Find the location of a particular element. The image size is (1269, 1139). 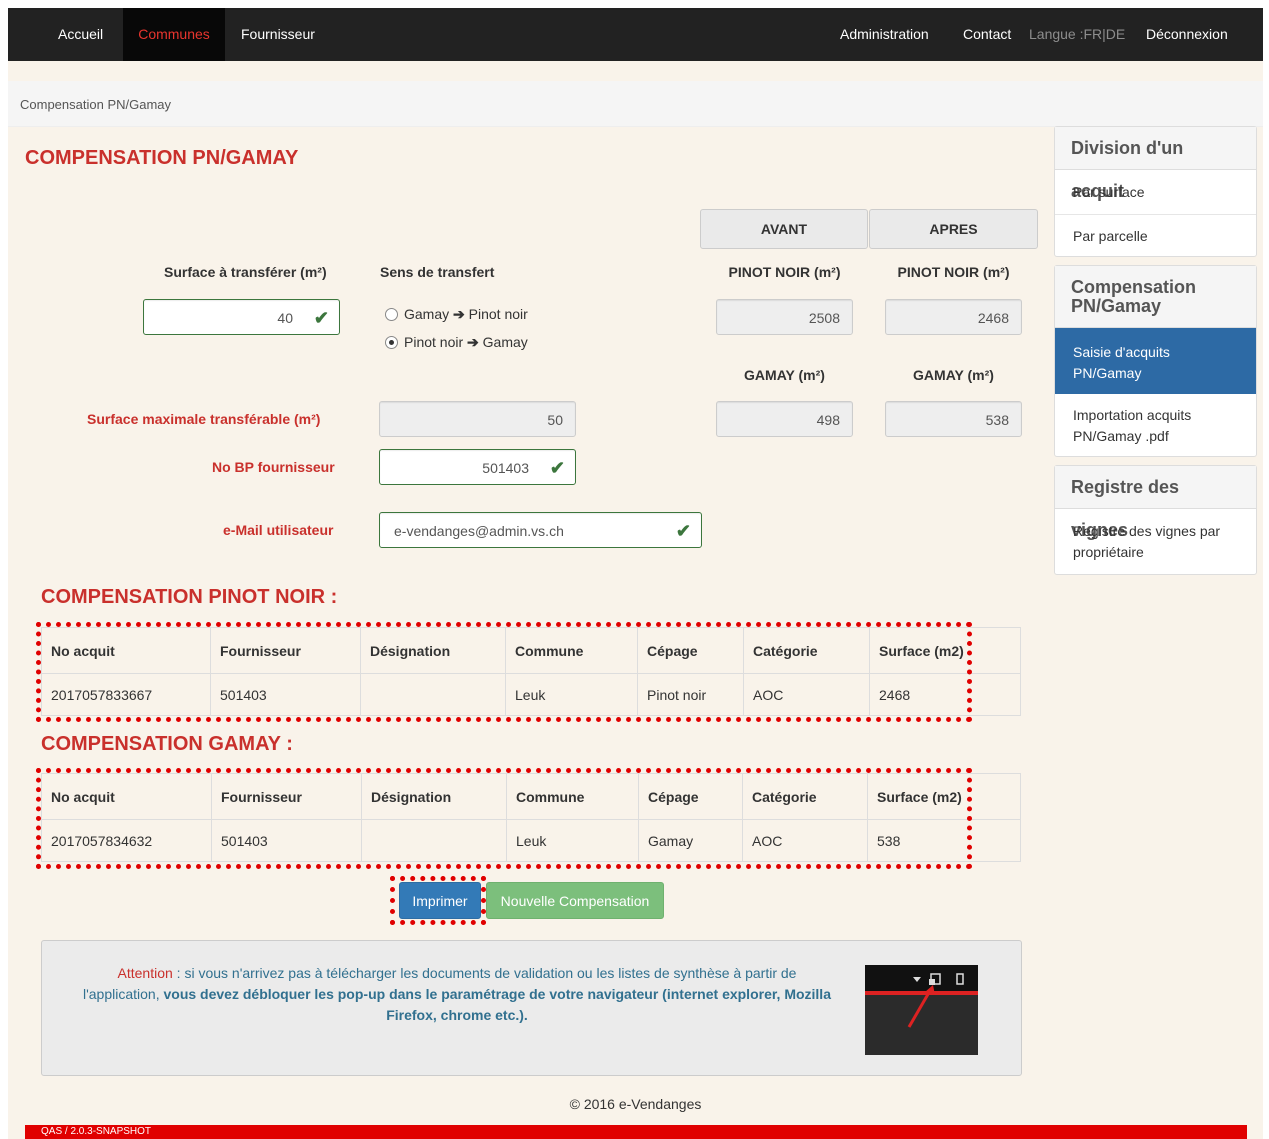

surface-transfer-label: Surface à transférer (m²) is located at coordinates (245, 272).